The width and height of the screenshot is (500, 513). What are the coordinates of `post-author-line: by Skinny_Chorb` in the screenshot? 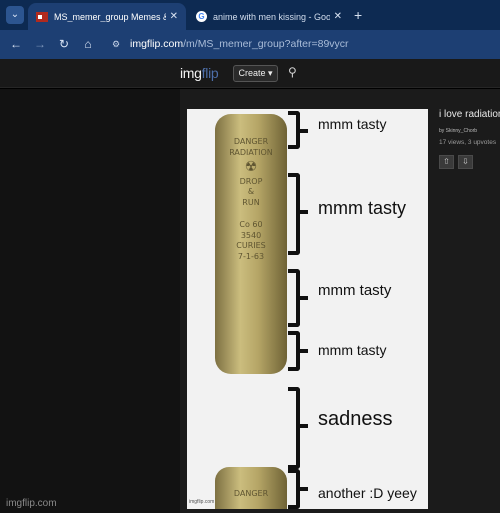 It's located at (458, 131).